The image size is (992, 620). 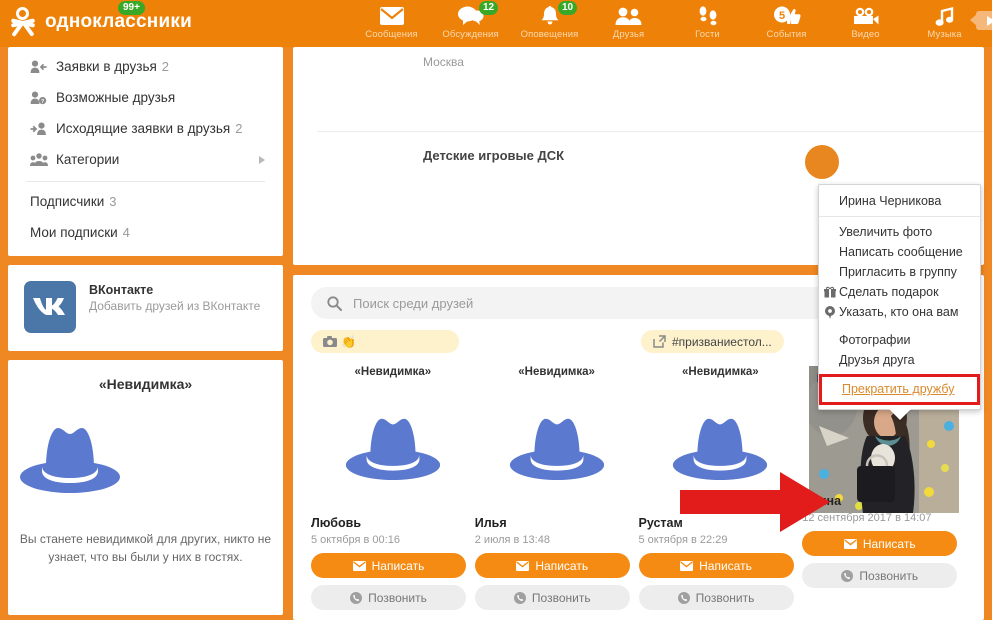 I want to click on menu-item-write-message: Написать сообщение, so click(x=899, y=252).